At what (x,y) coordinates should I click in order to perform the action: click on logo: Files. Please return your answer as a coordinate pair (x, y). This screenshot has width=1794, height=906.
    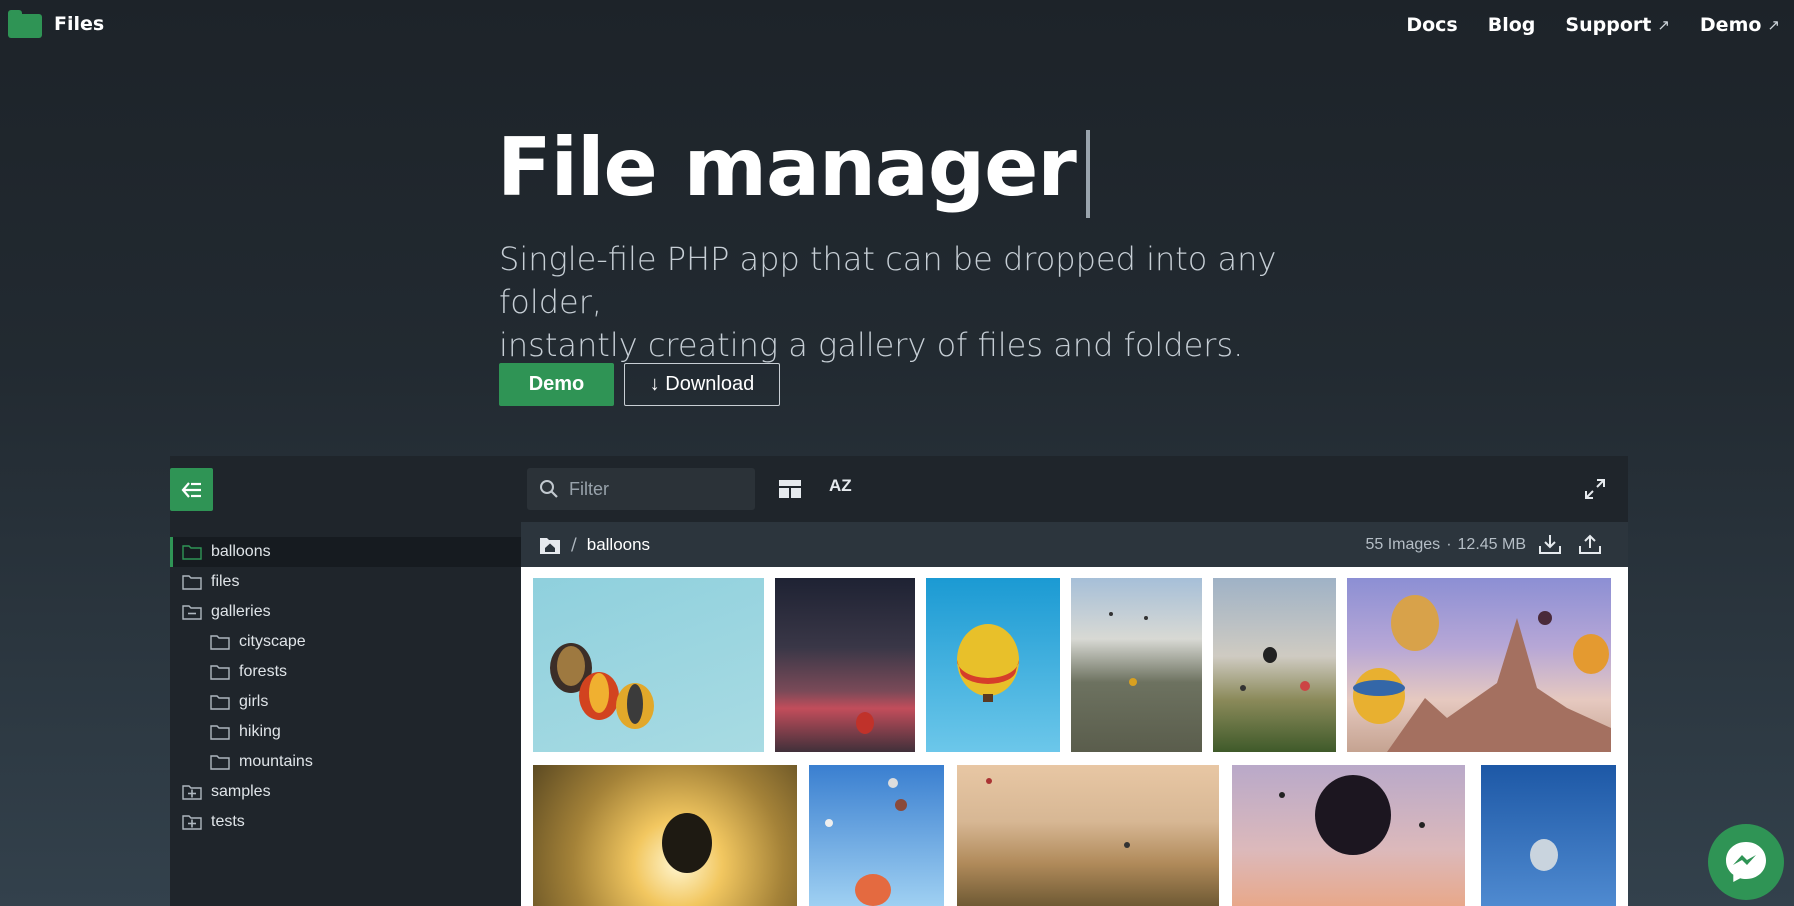
    Looking at the image, I should click on (56, 24).